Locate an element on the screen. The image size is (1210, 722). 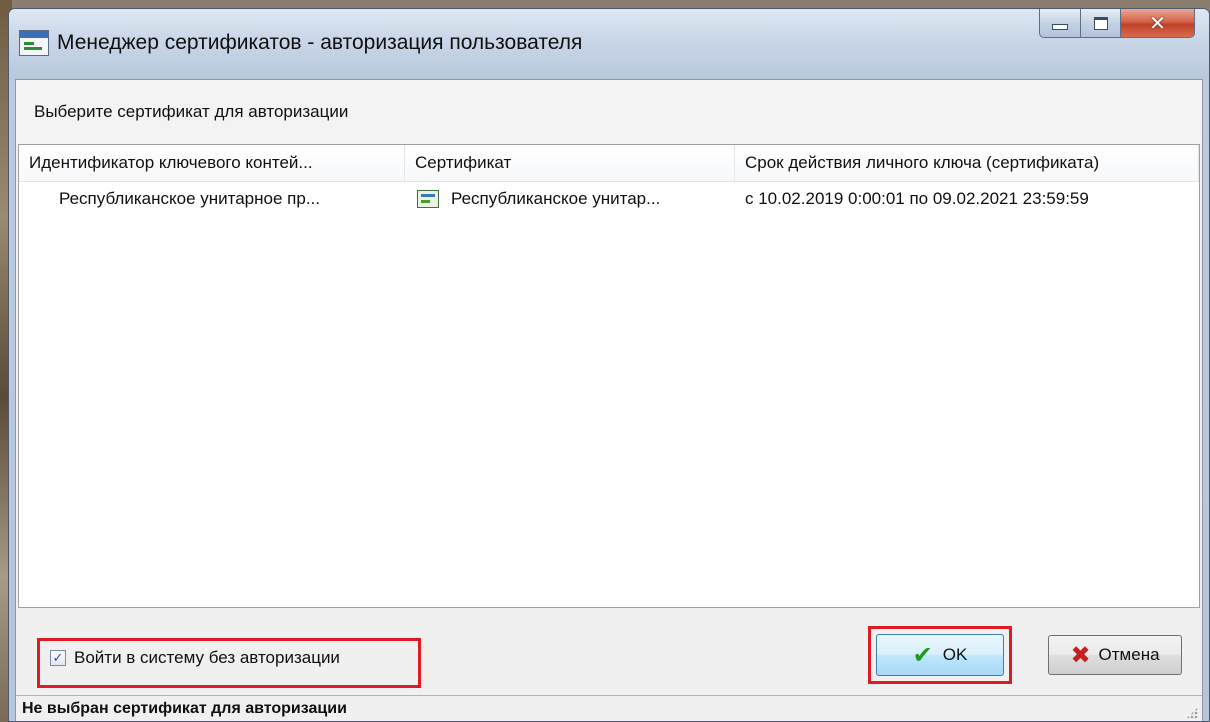
checkmark-icon: ✓ is located at coordinates (58, 658).